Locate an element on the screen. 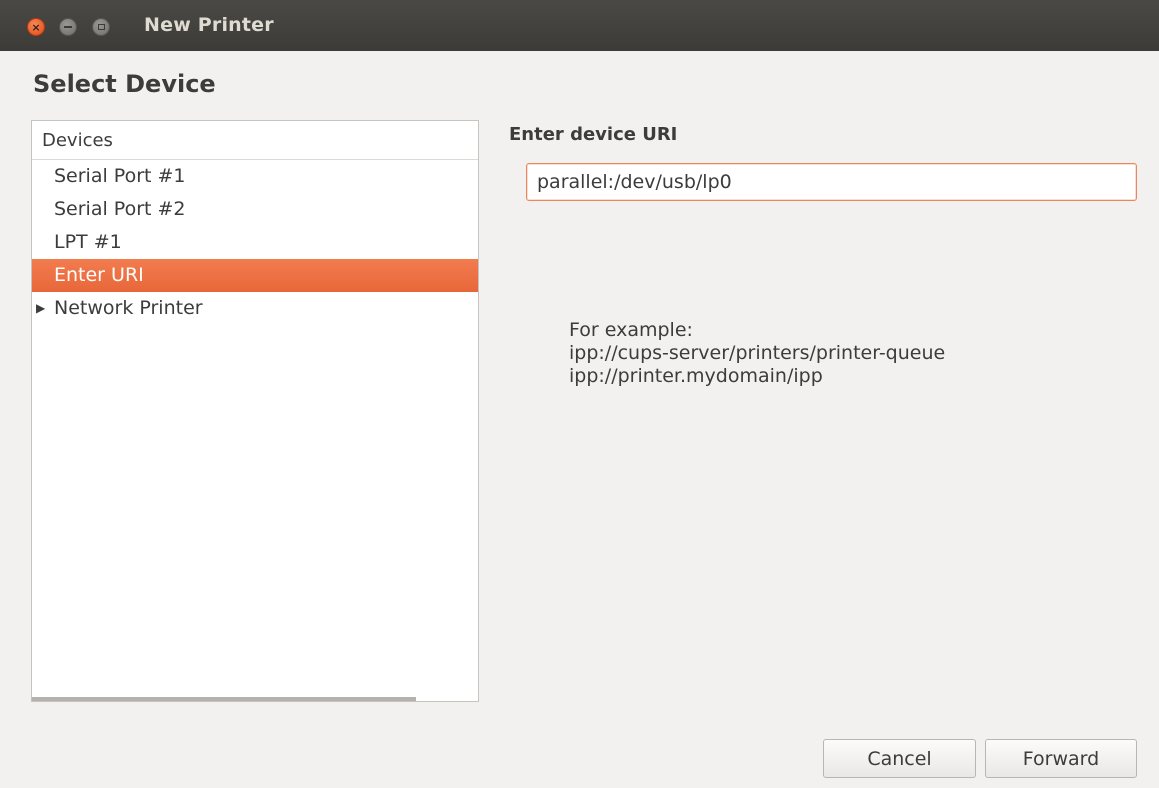  device-item-serial-port-1: Serial Port #1 is located at coordinates (255, 176).